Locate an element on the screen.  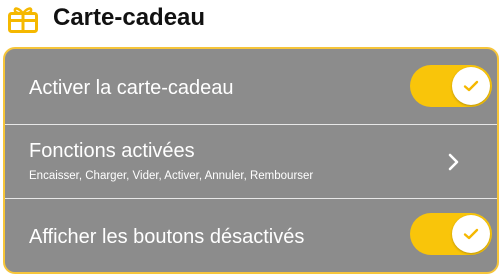
gift-icon is located at coordinates (23, 19).